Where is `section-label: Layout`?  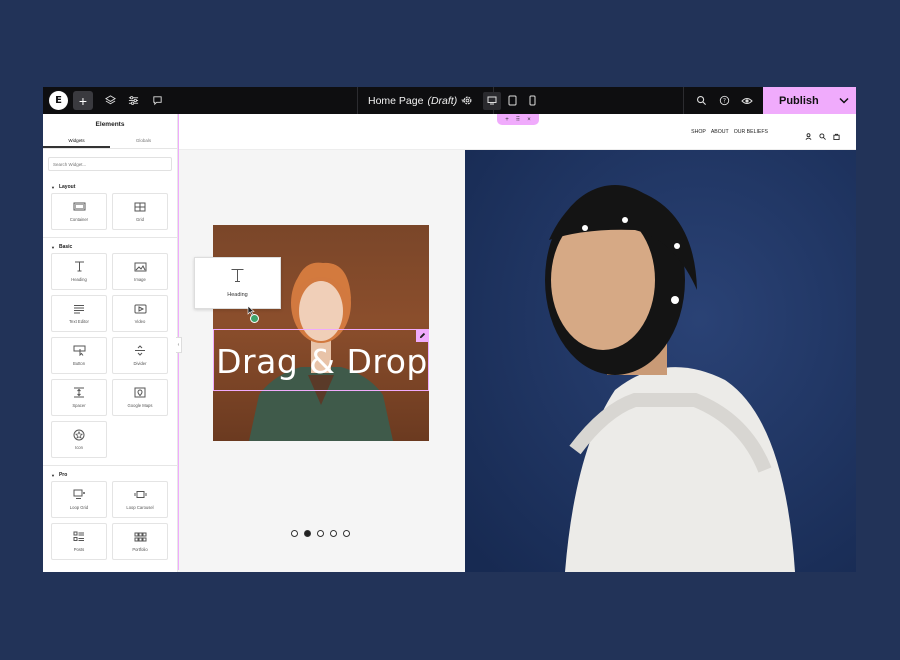
section-label: Layout is located at coordinates (67, 187).